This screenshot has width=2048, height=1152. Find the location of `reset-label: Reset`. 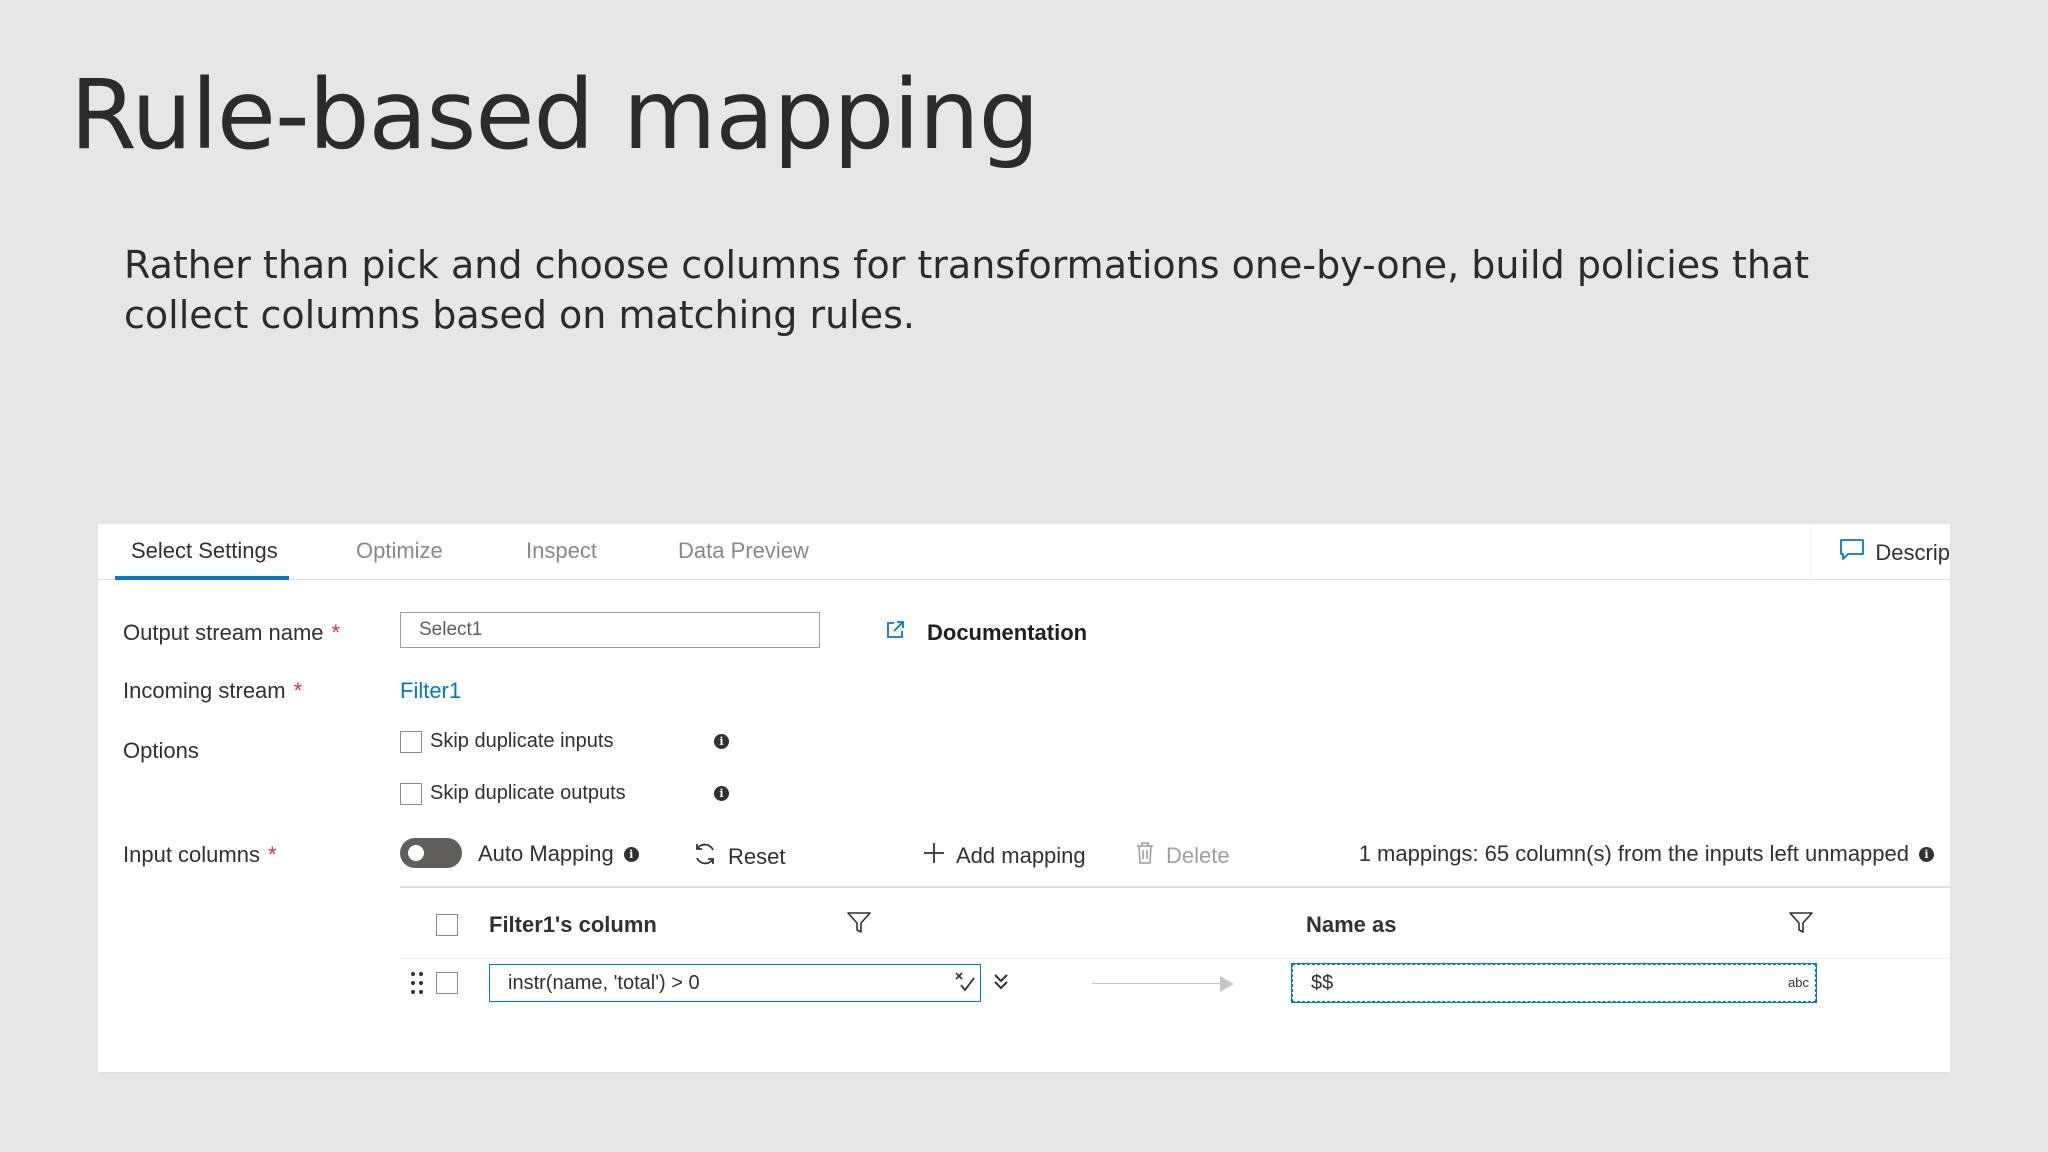

reset-label: Reset is located at coordinates (757, 856).